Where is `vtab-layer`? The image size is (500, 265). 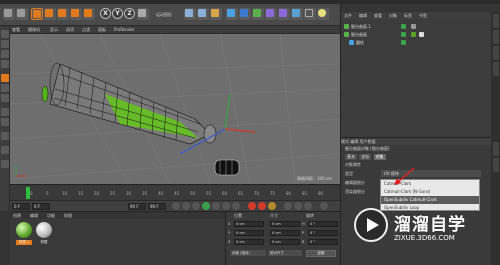 vtab-layer is located at coordinates (496, 165).